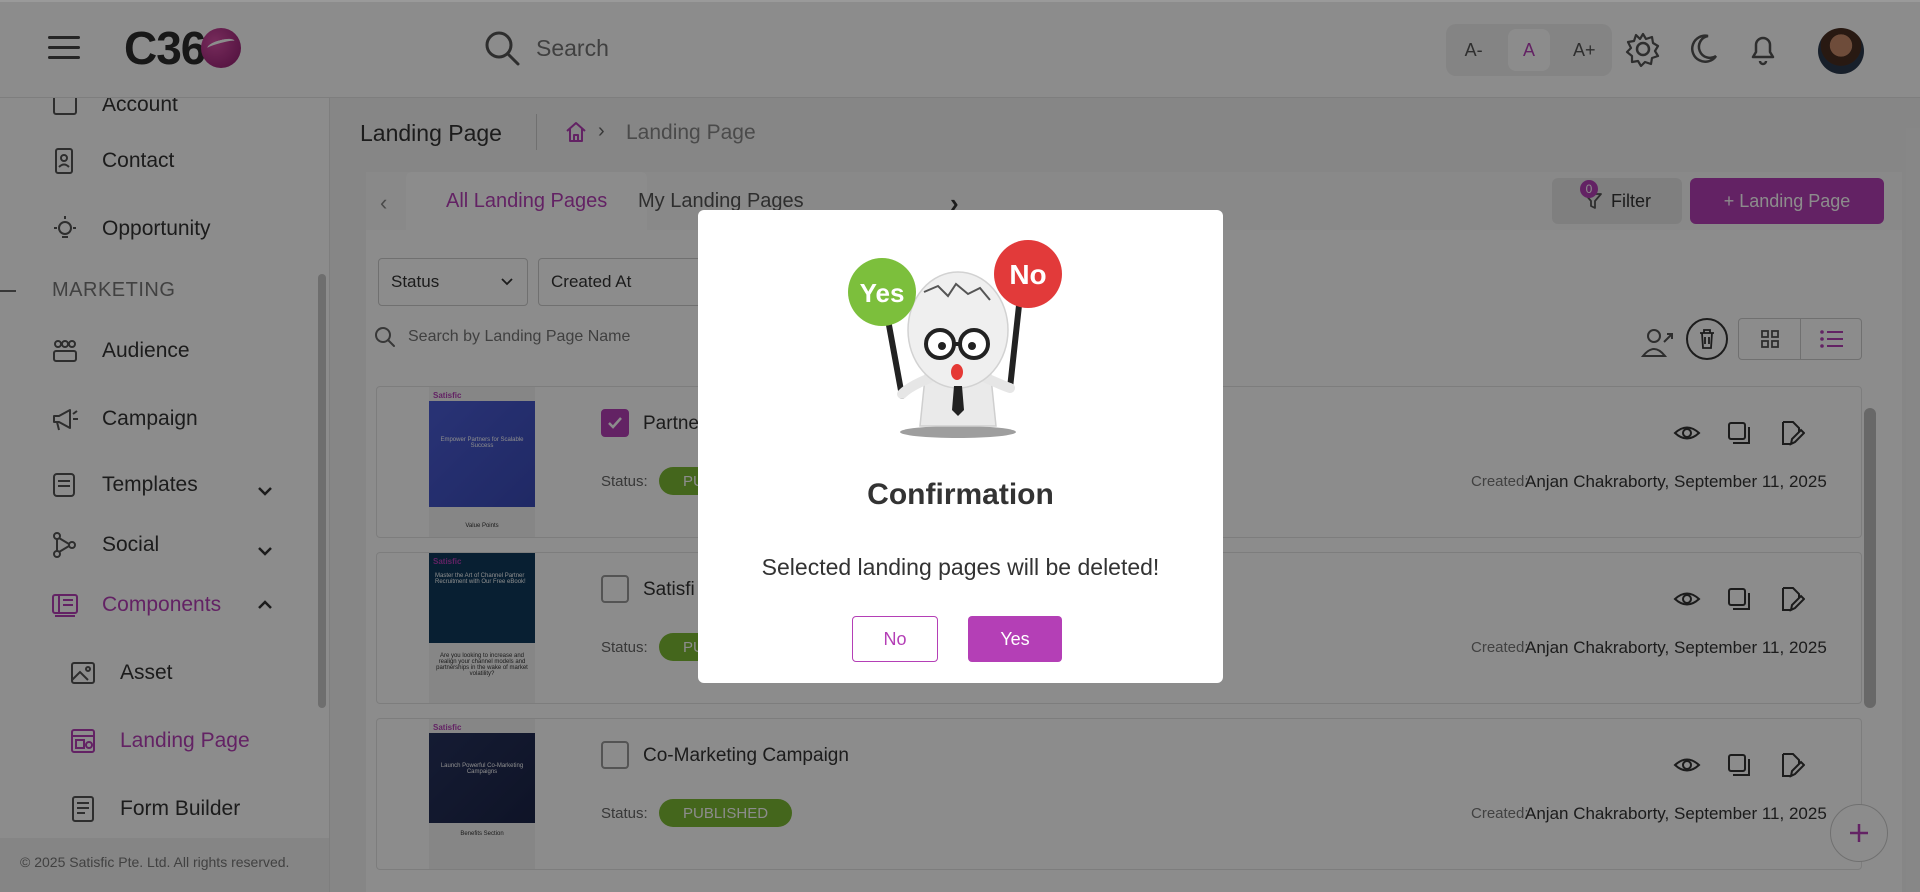 This screenshot has width=1920, height=892. I want to click on no-button: No, so click(895, 639).